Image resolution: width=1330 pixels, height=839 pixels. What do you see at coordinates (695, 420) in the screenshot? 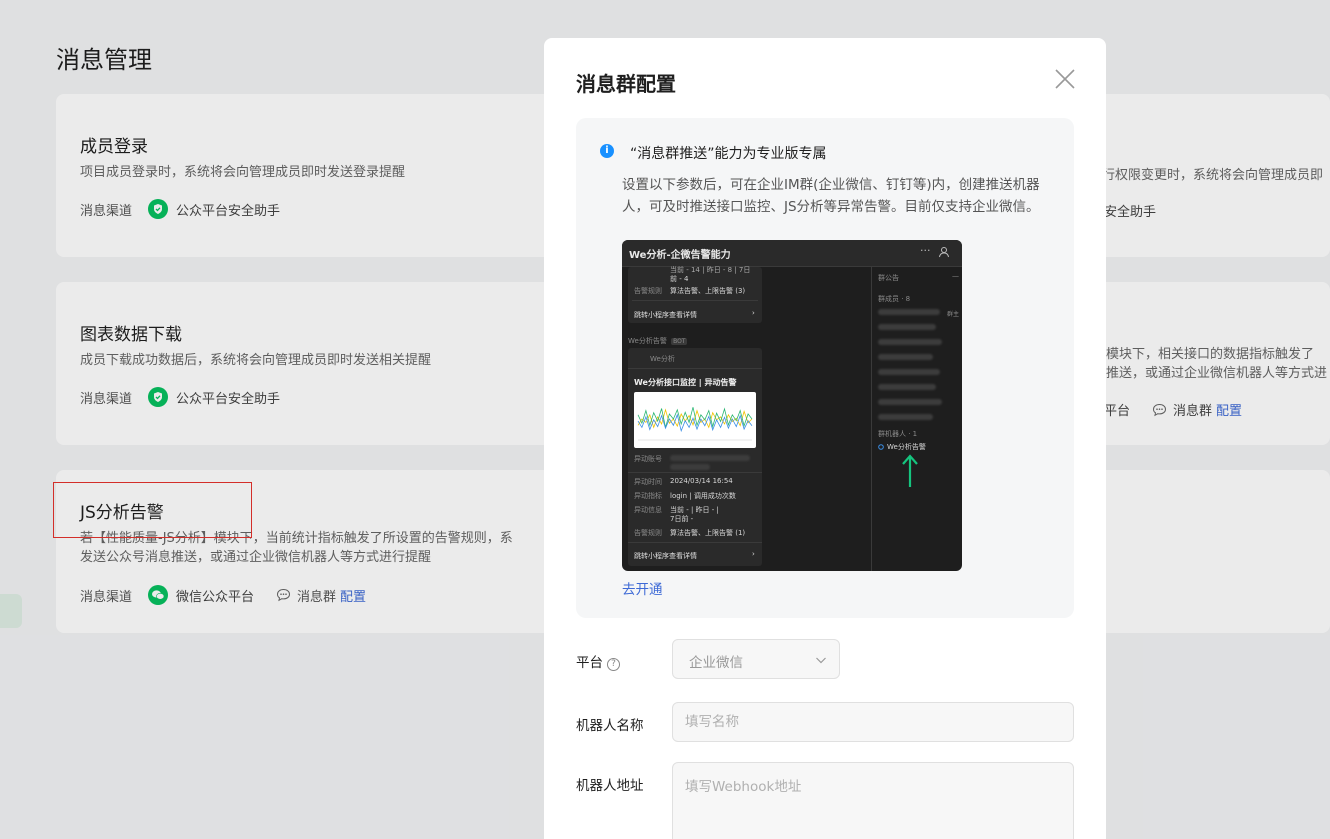
I see `preview-line-chart` at bounding box center [695, 420].